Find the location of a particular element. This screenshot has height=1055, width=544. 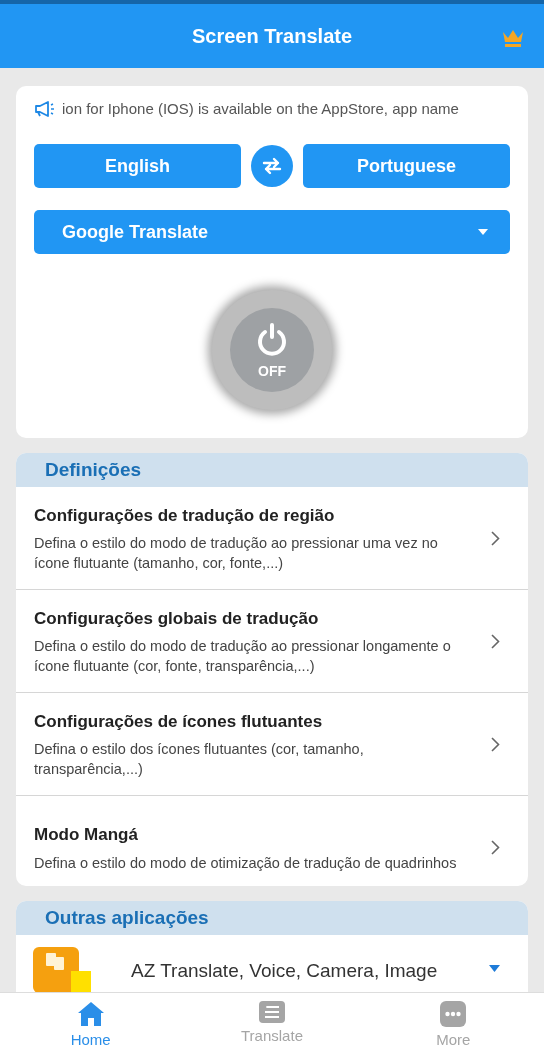

settings-item: Configurações de ícones flutuantes Defina o estilo dos ícones flutuantes (cor, tamanho, transparência,...) is located at coordinates (272, 744).